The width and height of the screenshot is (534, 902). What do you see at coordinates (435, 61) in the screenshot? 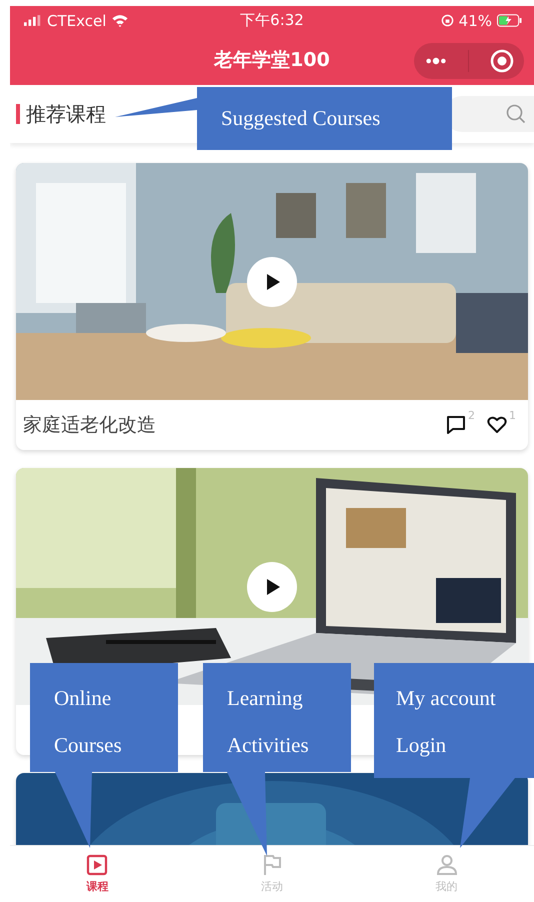
I see `more-icon` at bounding box center [435, 61].